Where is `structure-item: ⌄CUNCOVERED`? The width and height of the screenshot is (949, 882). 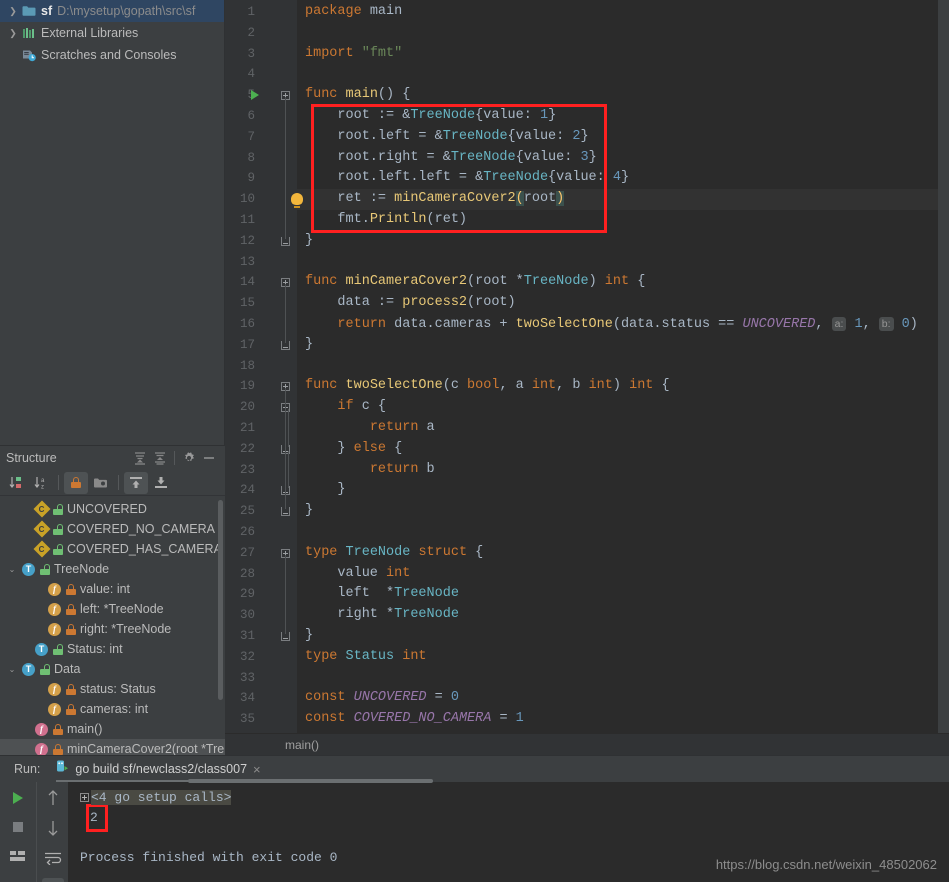 structure-item: ⌄CUNCOVERED is located at coordinates (112, 509).